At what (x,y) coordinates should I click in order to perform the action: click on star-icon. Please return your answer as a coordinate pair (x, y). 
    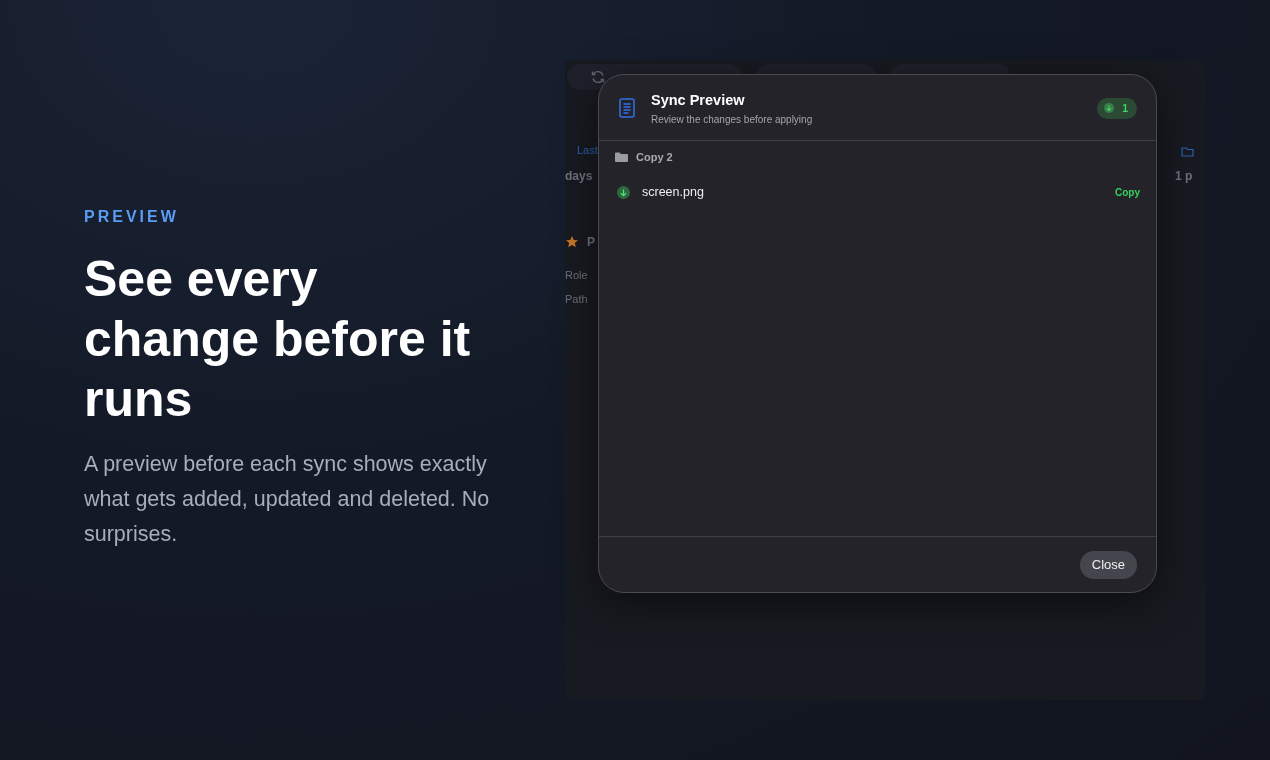
    Looking at the image, I should click on (572, 241).